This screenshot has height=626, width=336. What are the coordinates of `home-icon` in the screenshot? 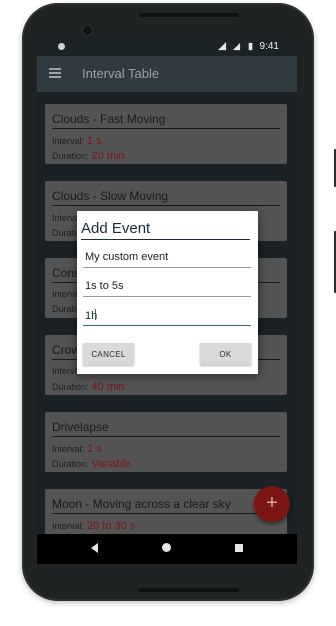 It's located at (166, 547).